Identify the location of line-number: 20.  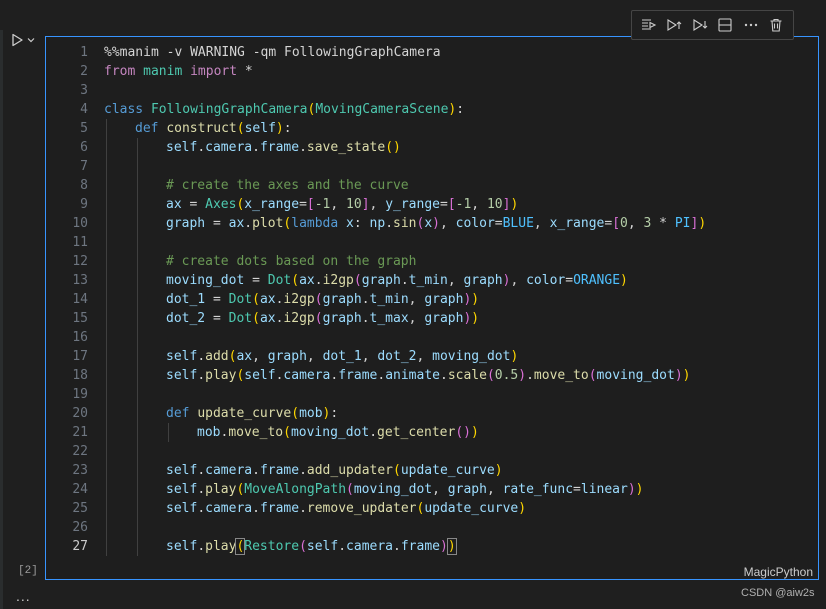
(80, 413).